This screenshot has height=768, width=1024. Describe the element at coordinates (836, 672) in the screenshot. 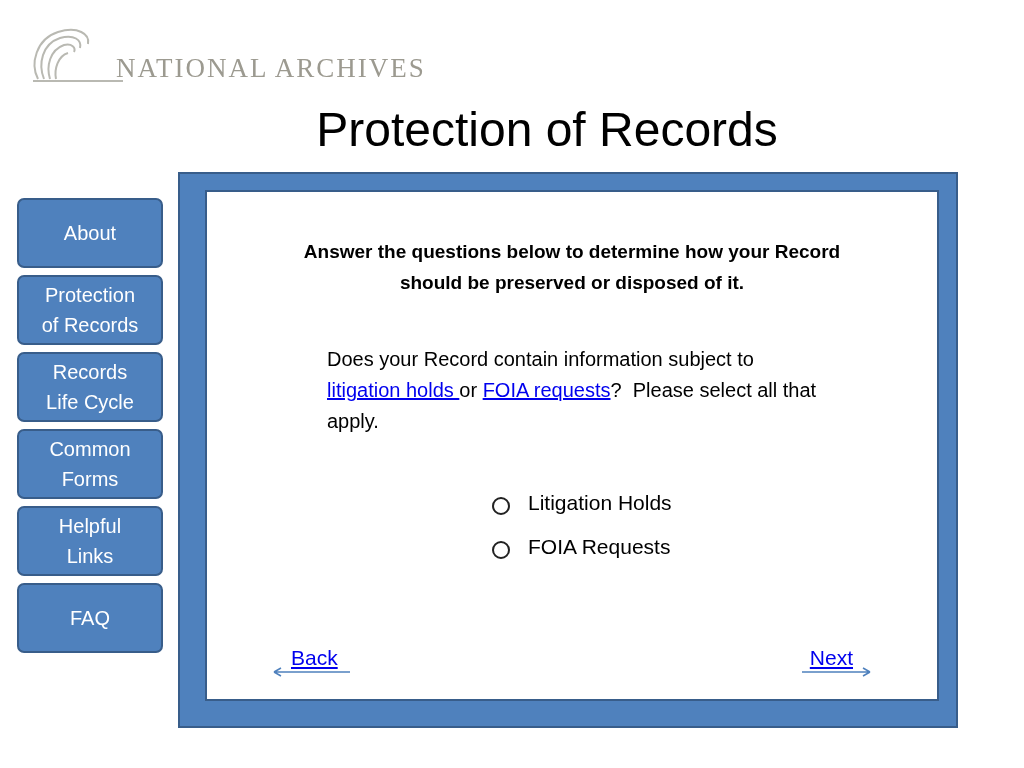

I see `right-arrow-icon` at that location.